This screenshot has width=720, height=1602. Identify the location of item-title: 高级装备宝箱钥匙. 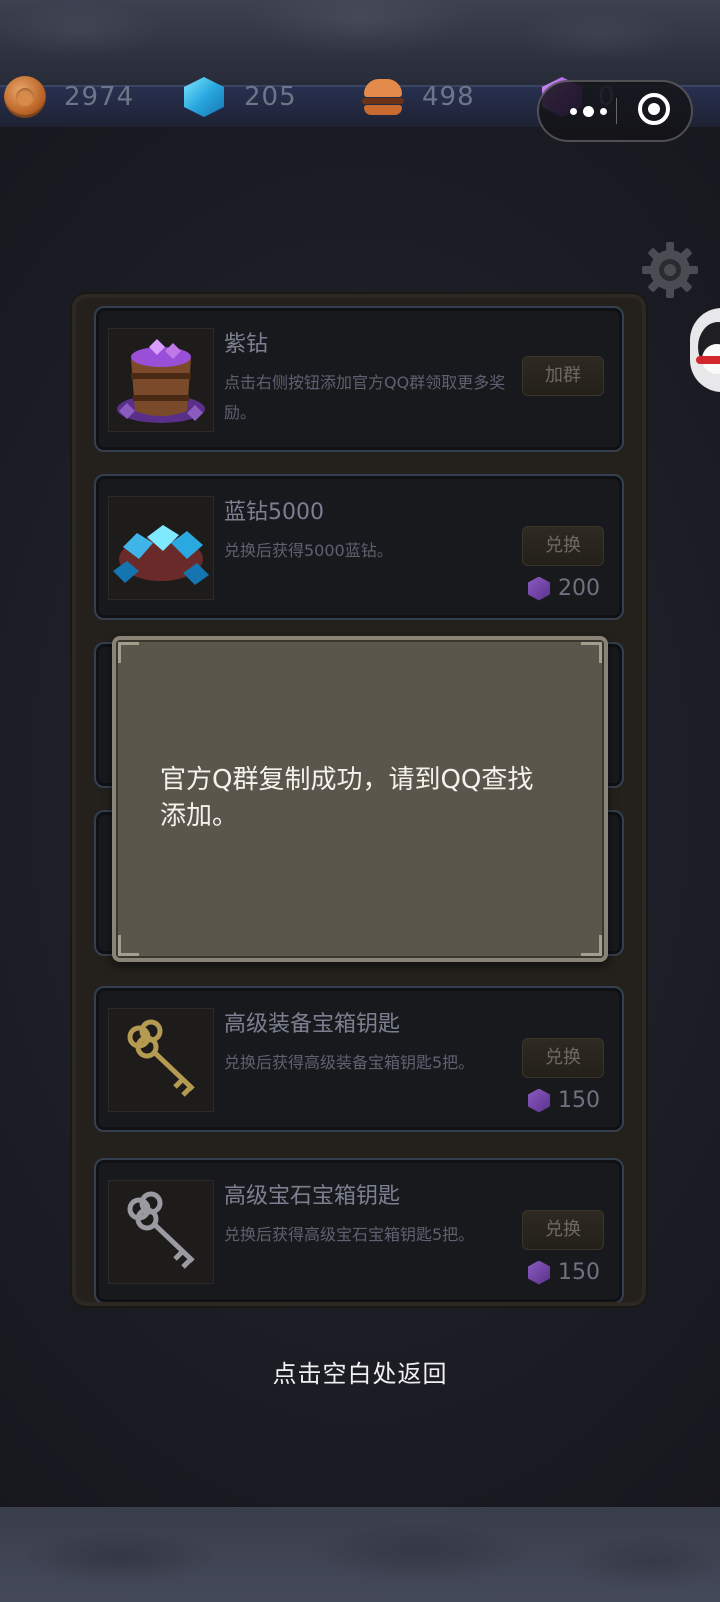
(312, 1024).